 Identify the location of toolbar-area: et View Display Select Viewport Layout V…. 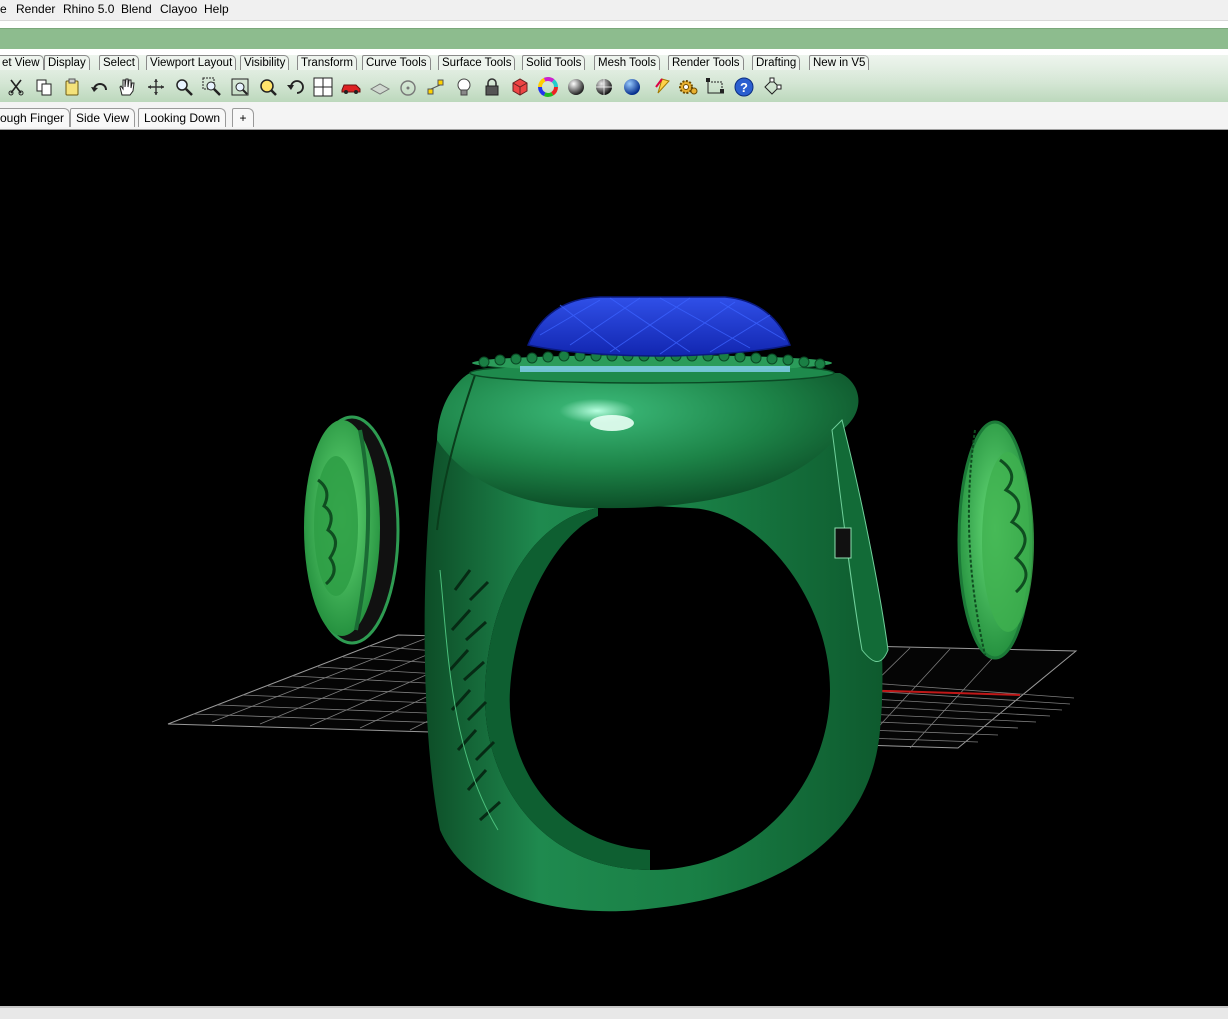
(614, 78).